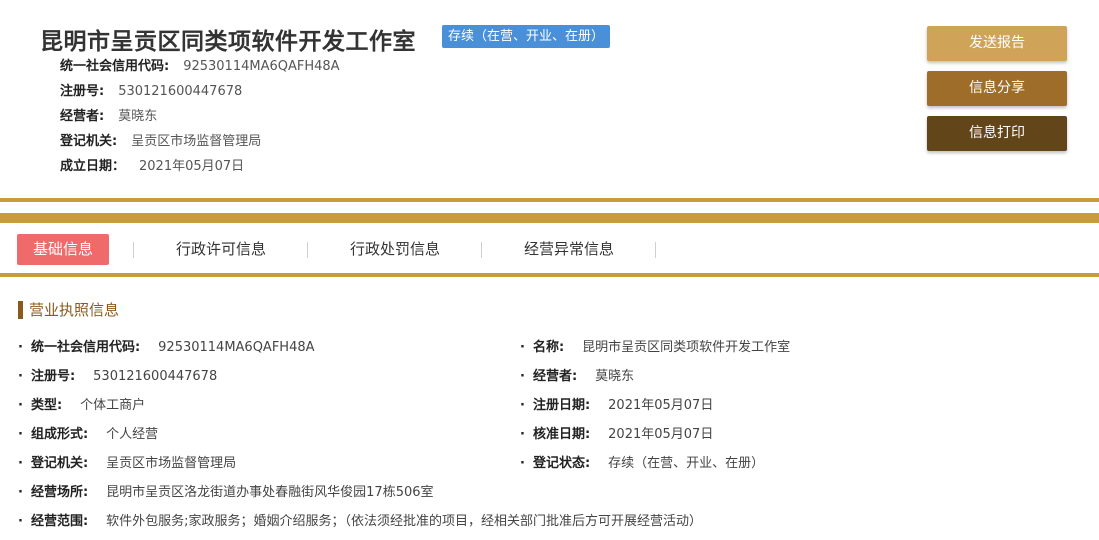  Describe the element at coordinates (655, 347) in the screenshot. I see `field-name: · 名称: 昆明市呈贡区同类项软件开发工作室` at that location.